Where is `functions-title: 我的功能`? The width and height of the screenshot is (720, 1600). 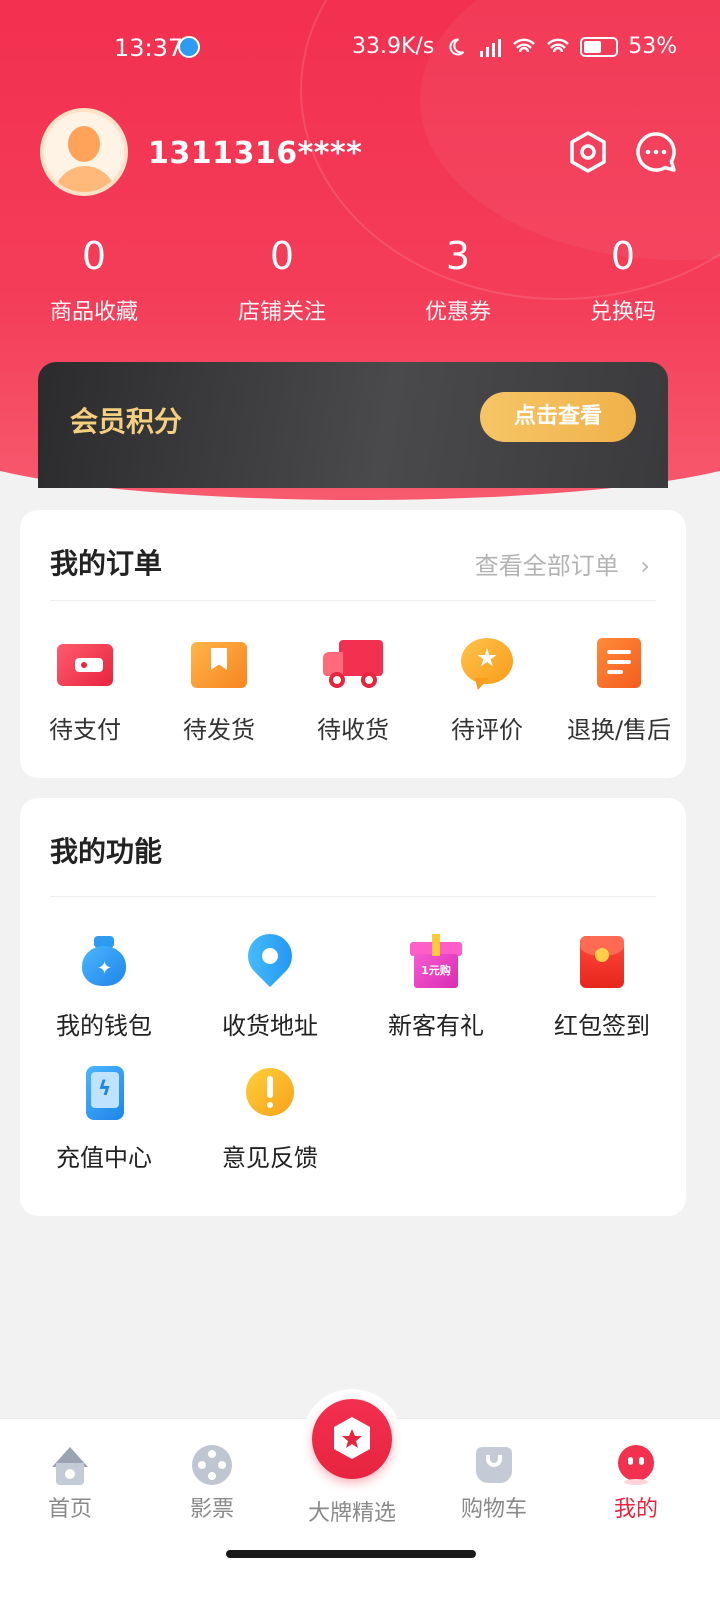 functions-title: 我的功能 is located at coordinates (106, 851).